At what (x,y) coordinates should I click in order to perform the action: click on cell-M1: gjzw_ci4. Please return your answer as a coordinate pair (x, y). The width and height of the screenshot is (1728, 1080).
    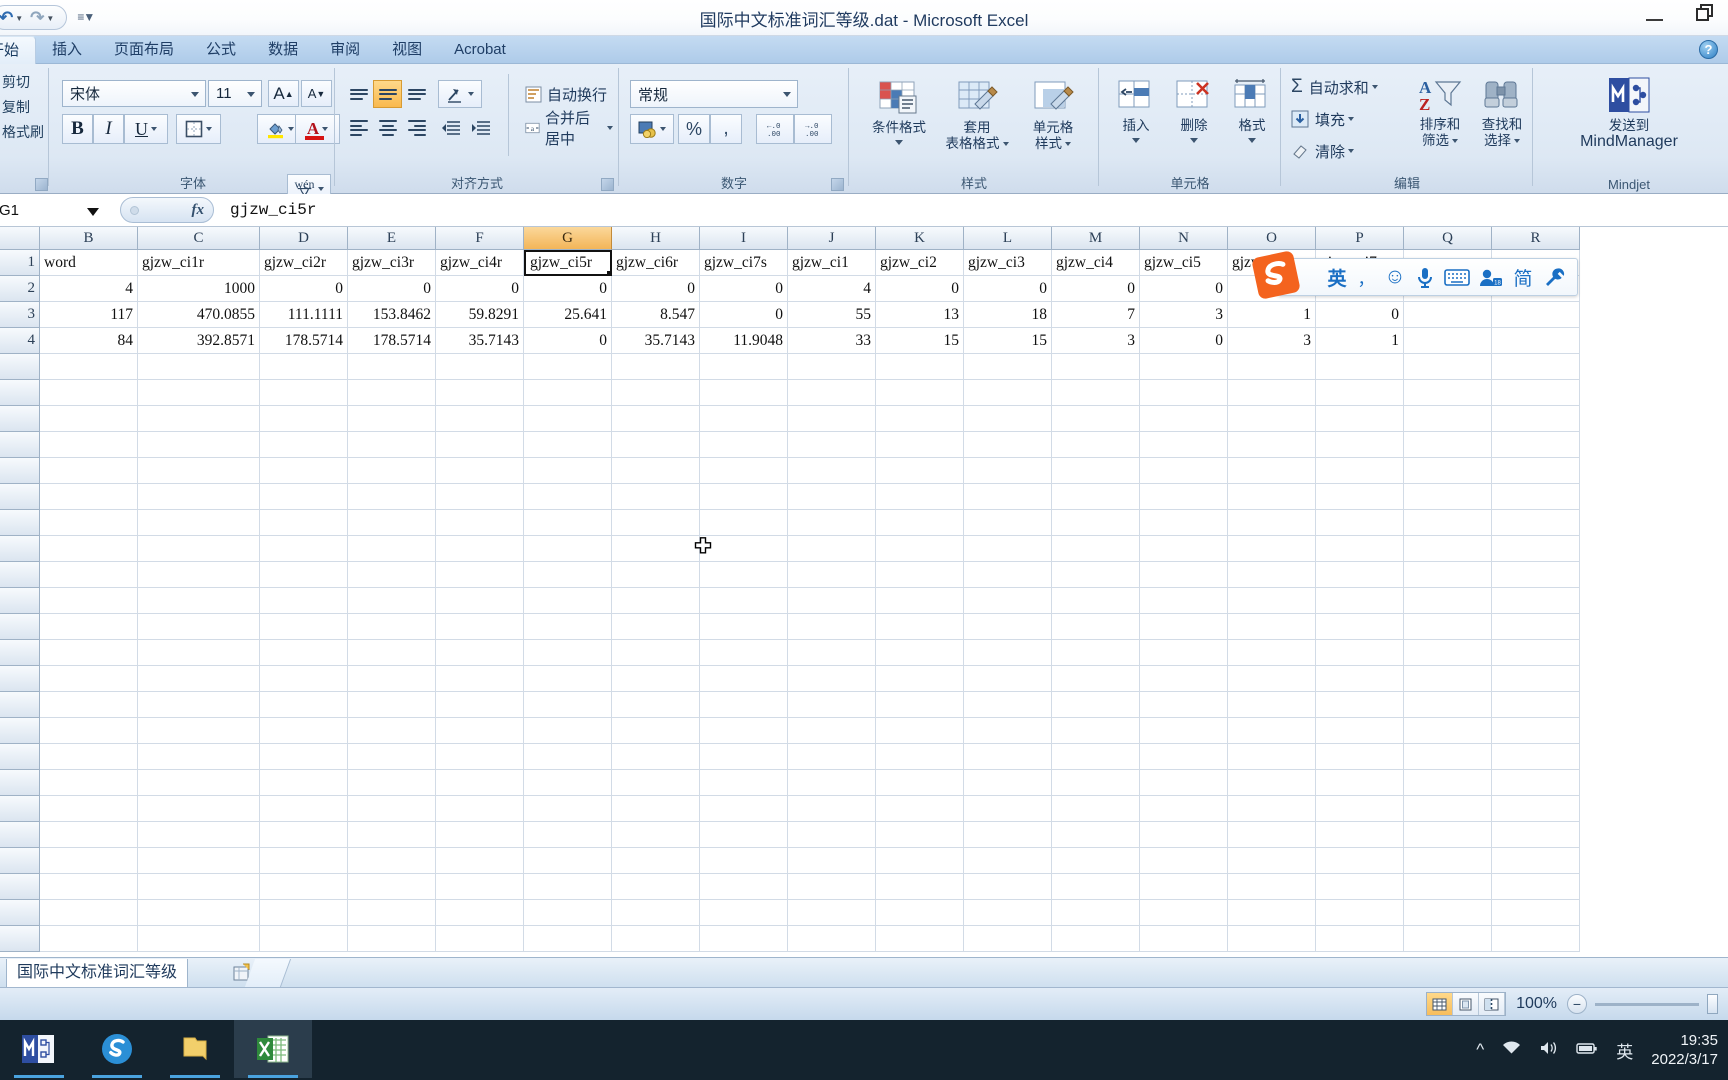
    Looking at the image, I should click on (1096, 263).